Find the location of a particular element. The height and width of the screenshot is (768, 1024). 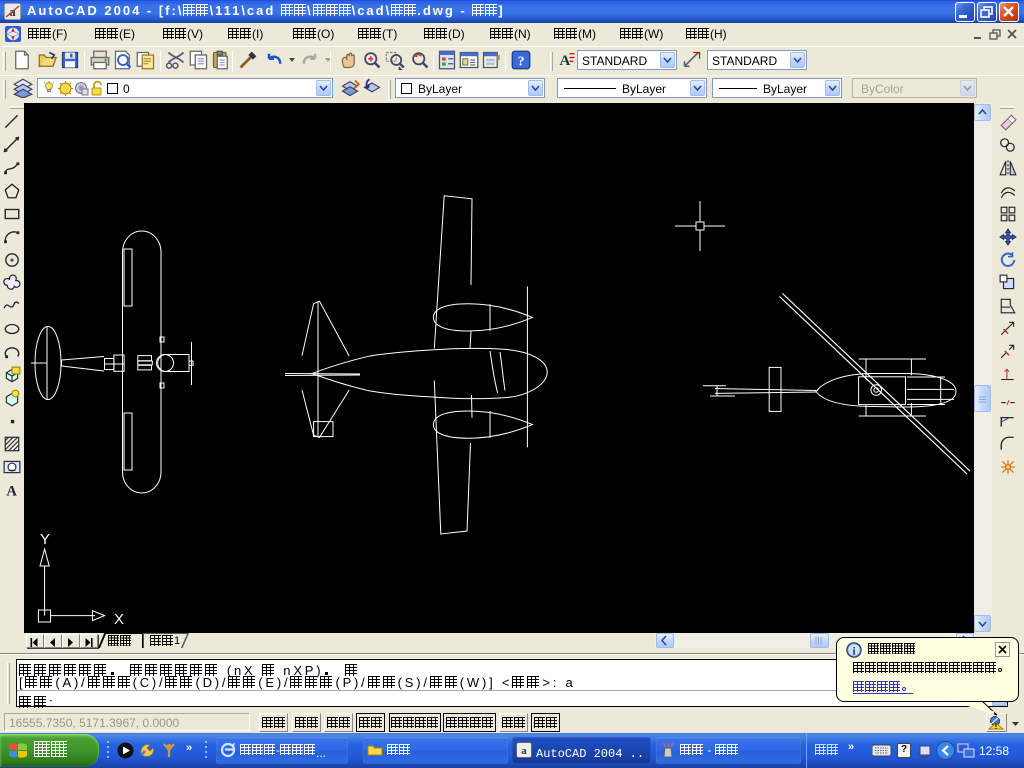

svg-text: Y is located at coordinates (45, 539).